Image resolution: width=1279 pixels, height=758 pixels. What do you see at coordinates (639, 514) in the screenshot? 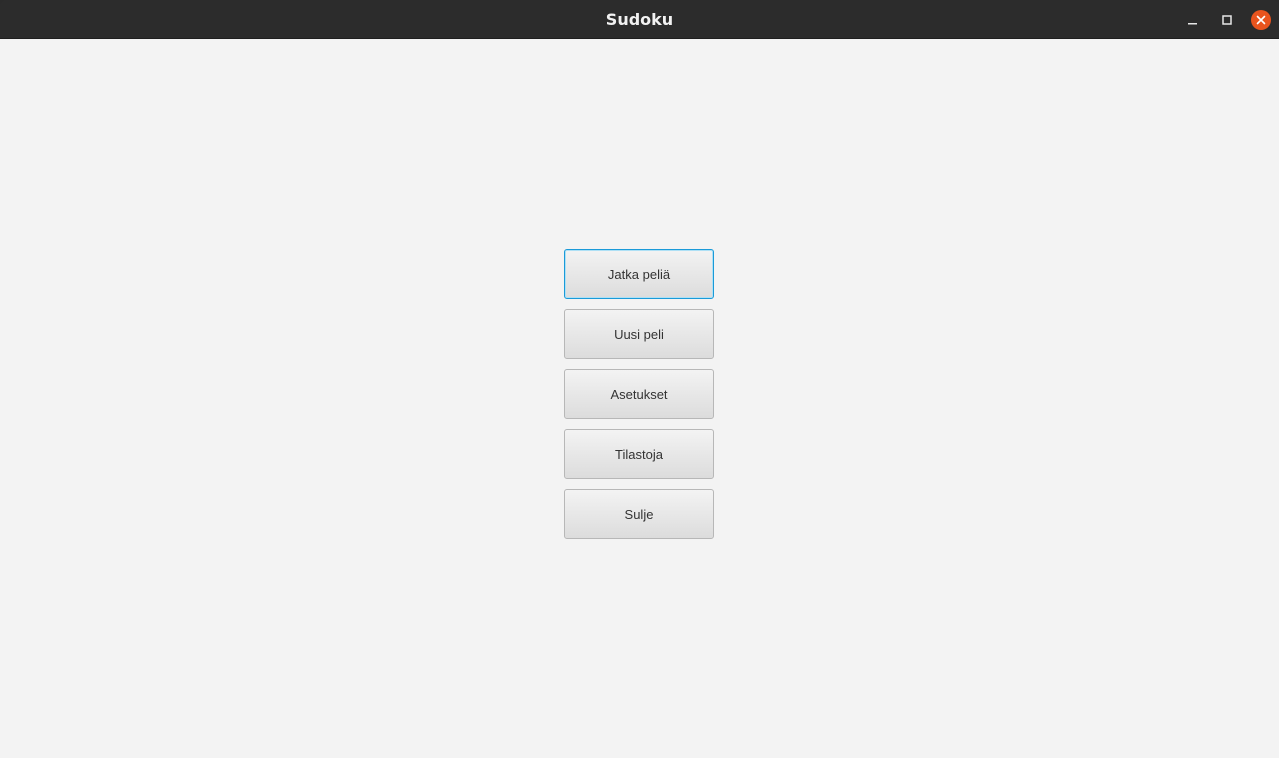
I see `quit-button: Sulje` at bounding box center [639, 514].